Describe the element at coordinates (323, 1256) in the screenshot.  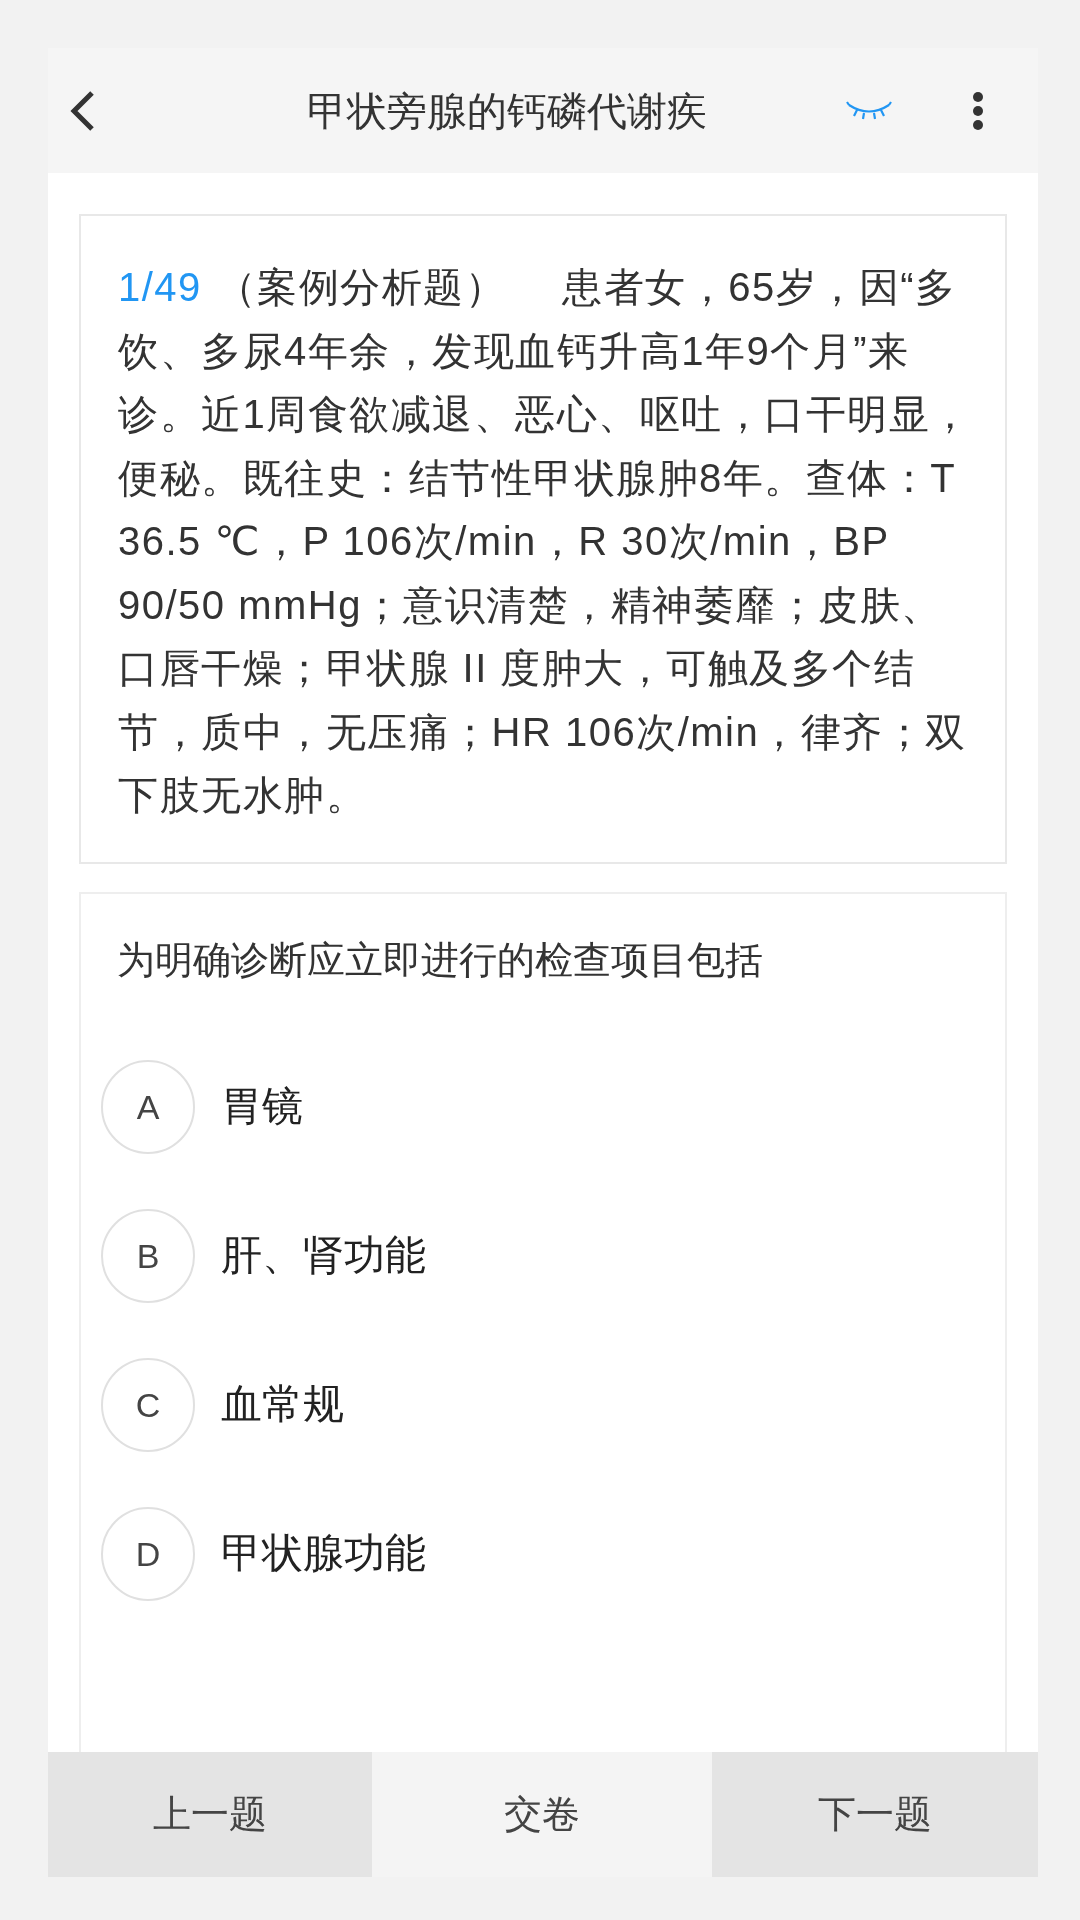
I see `option-text: 肝、肾功能` at that location.